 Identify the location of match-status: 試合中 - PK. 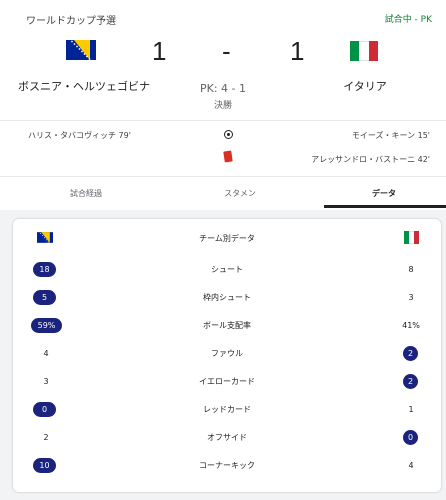
(408, 20).